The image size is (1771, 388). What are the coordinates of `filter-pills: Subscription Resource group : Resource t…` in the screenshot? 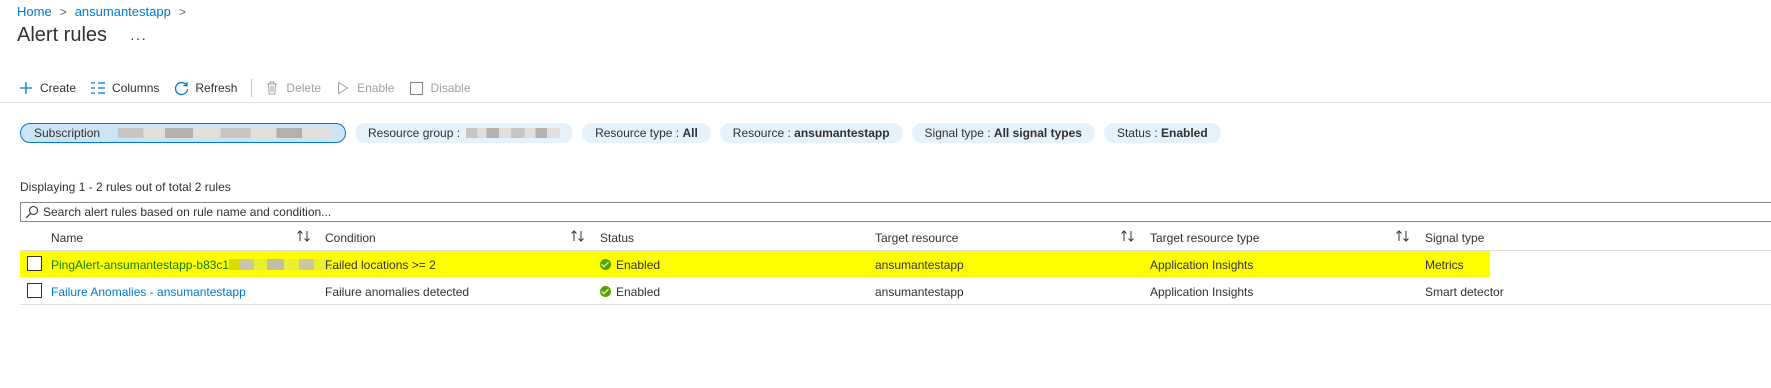 It's located at (625, 133).